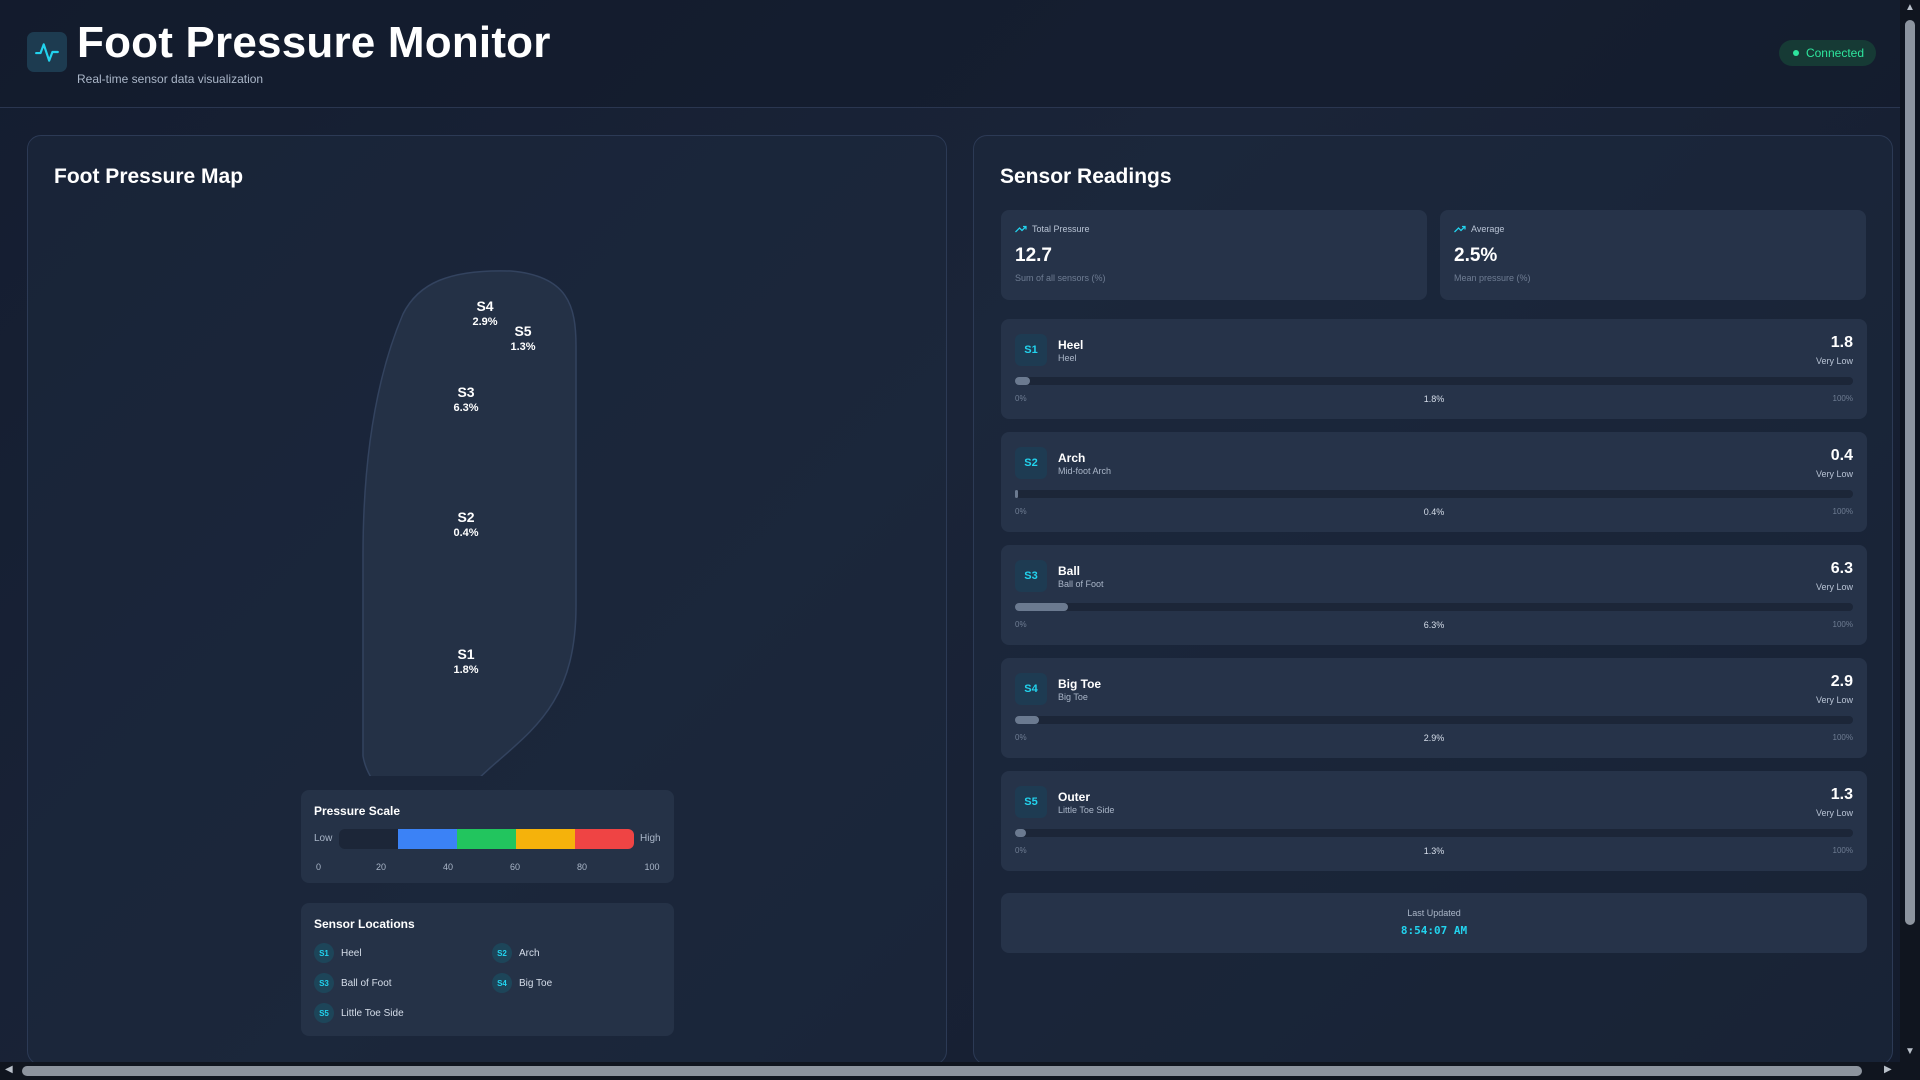 This screenshot has height=1080, width=1920. What do you see at coordinates (1841, 681) in the screenshot?
I see `sensor-value: 2.9` at bounding box center [1841, 681].